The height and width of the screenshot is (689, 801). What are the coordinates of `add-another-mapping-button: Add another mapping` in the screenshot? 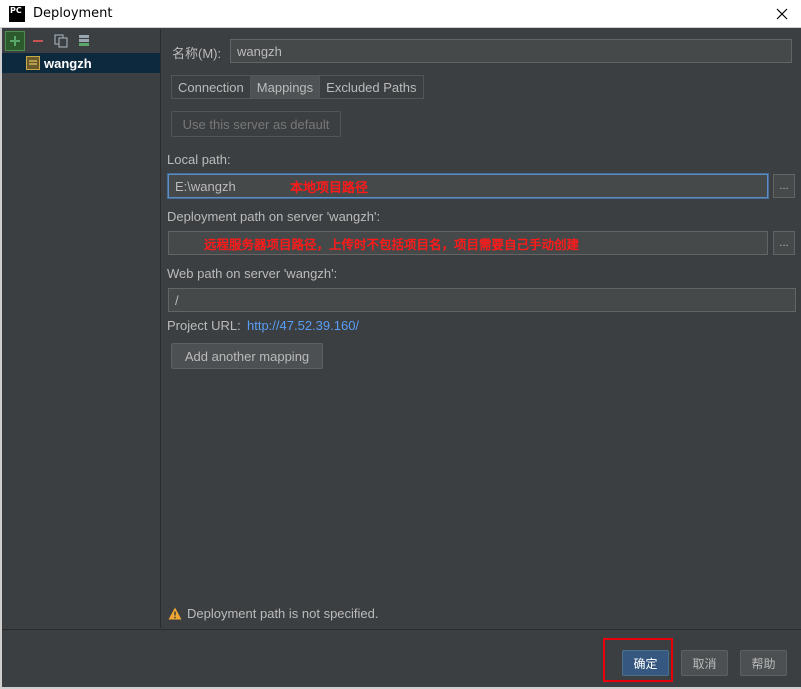 It's located at (247, 356).